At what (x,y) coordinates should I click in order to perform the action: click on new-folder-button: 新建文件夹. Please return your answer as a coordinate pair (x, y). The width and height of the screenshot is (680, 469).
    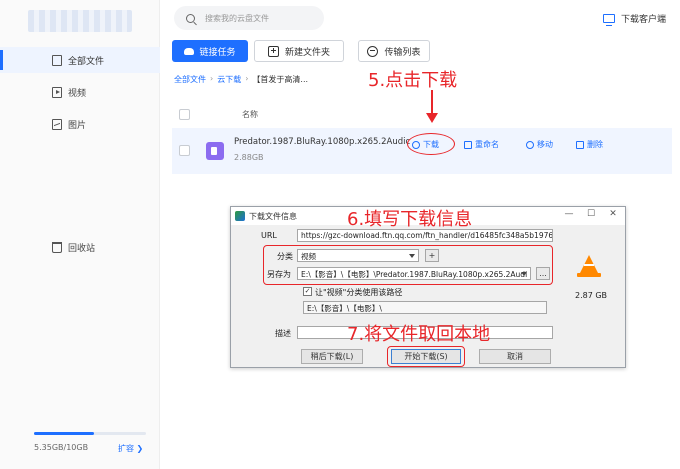
    Looking at the image, I should click on (299, 51).